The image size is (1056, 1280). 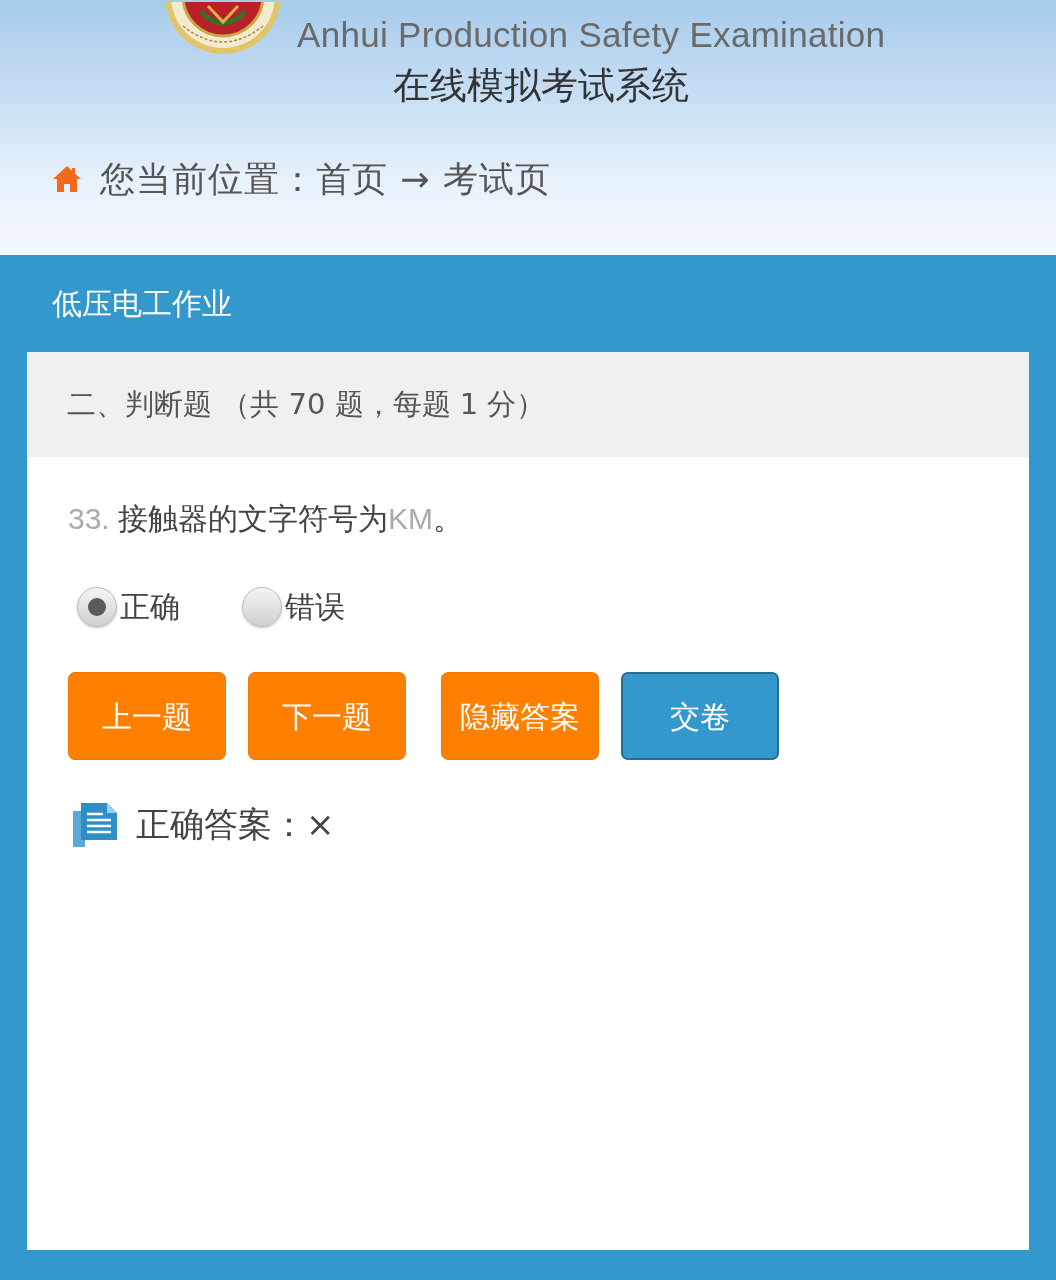 I want to click on system-title: 在线模拟考试系统, so click(x=541, y=86).